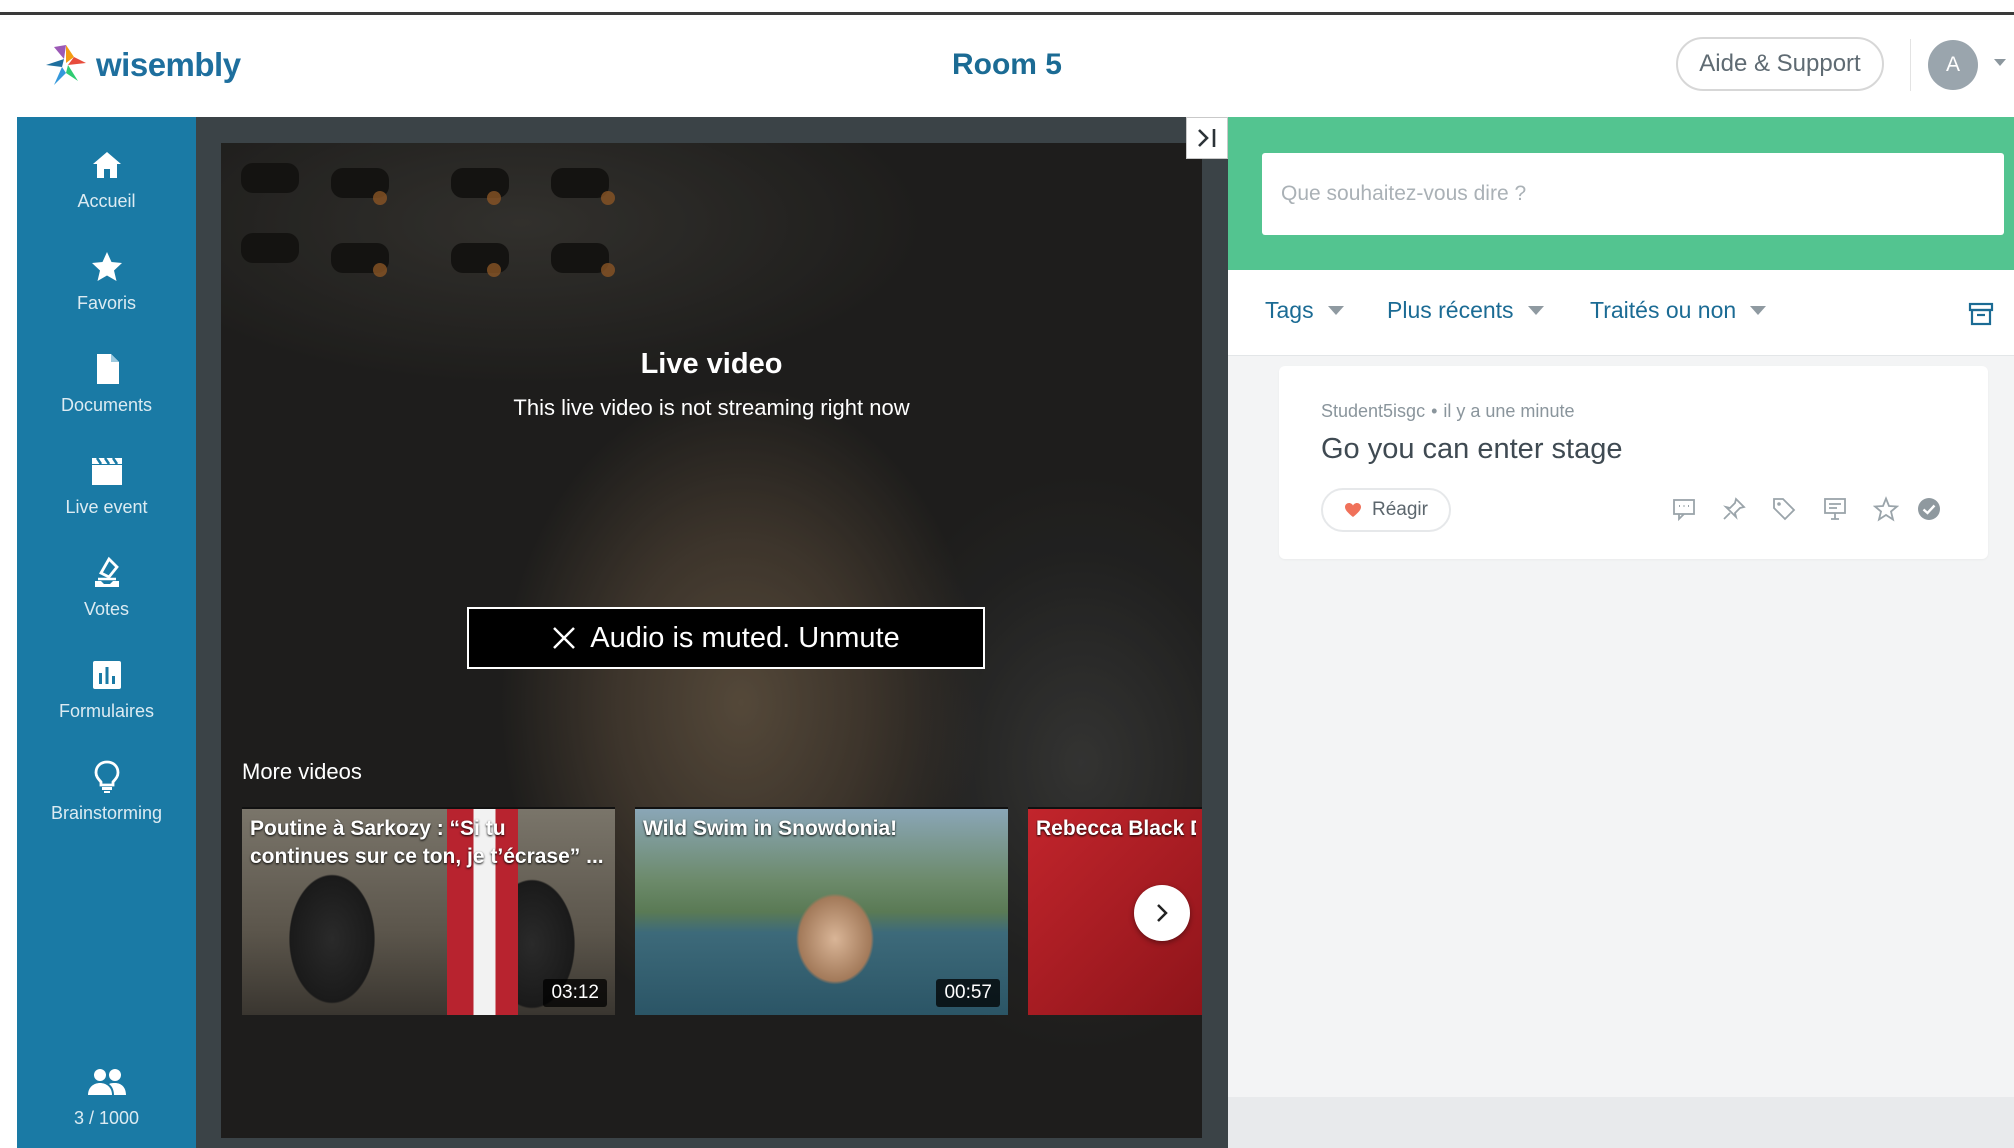  I want to click on sidebar-item-label: Votes, so click(106, 609).